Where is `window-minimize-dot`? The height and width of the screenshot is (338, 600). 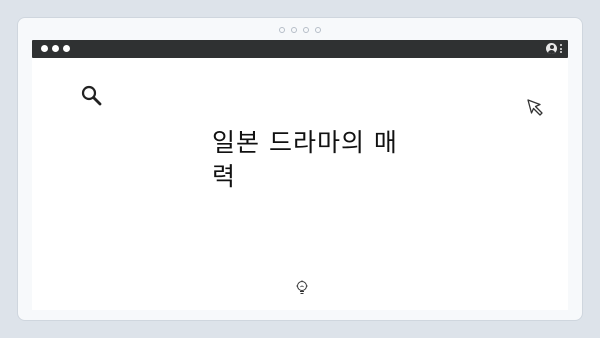
window-minimize-dot is located at coordinates (55, 48).